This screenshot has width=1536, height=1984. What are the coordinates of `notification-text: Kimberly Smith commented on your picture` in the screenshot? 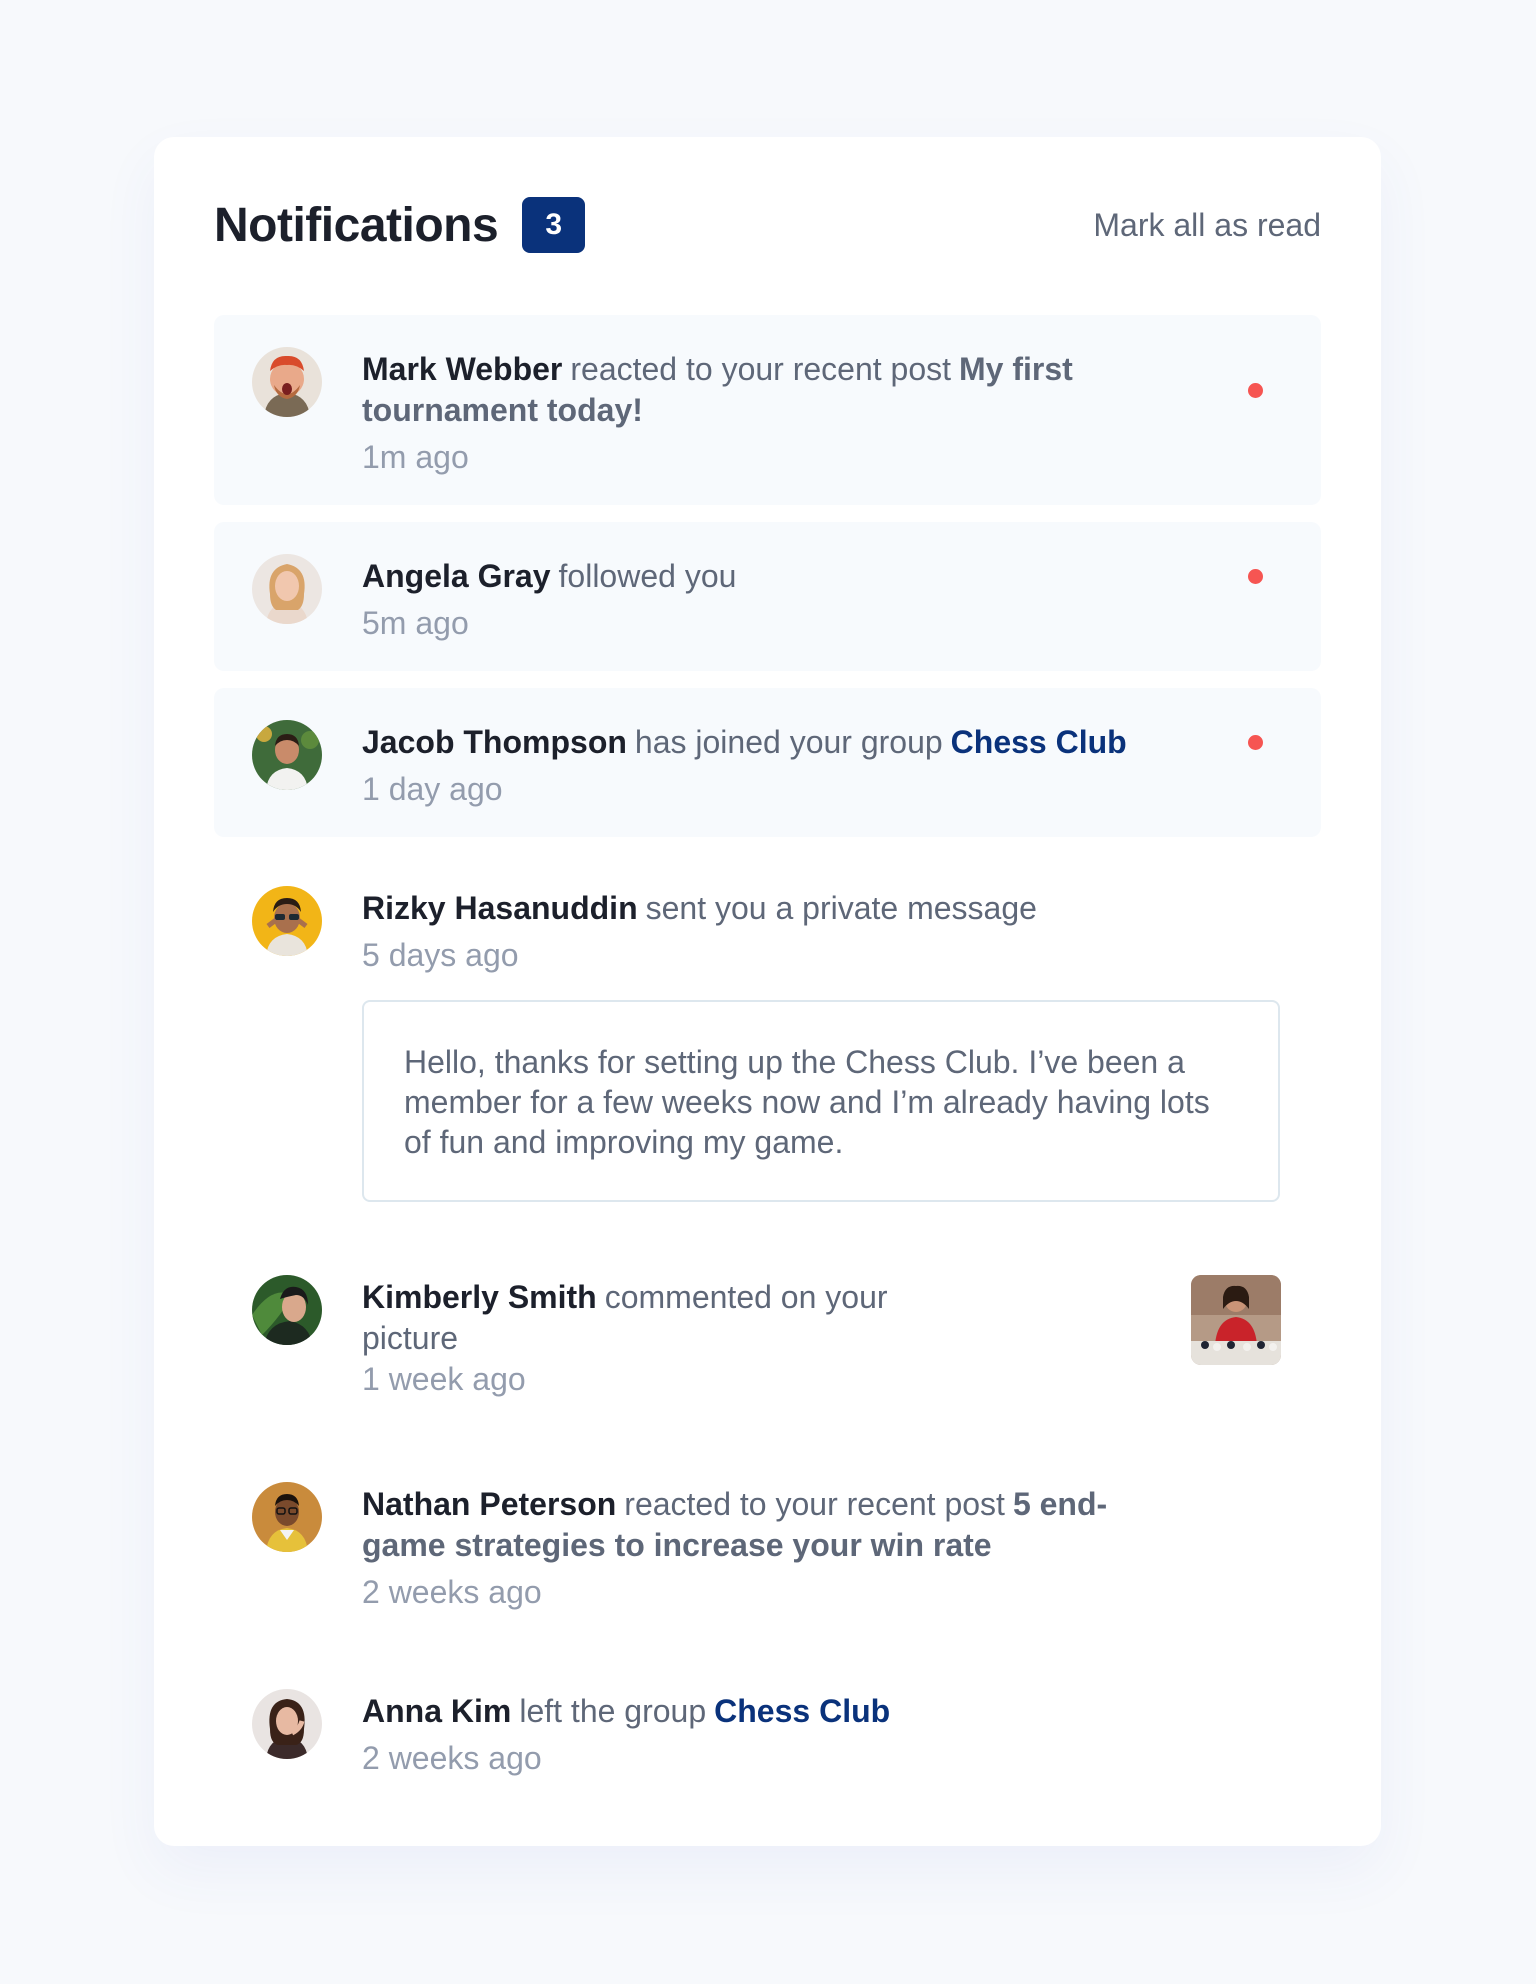 It's located at (647, 1318).